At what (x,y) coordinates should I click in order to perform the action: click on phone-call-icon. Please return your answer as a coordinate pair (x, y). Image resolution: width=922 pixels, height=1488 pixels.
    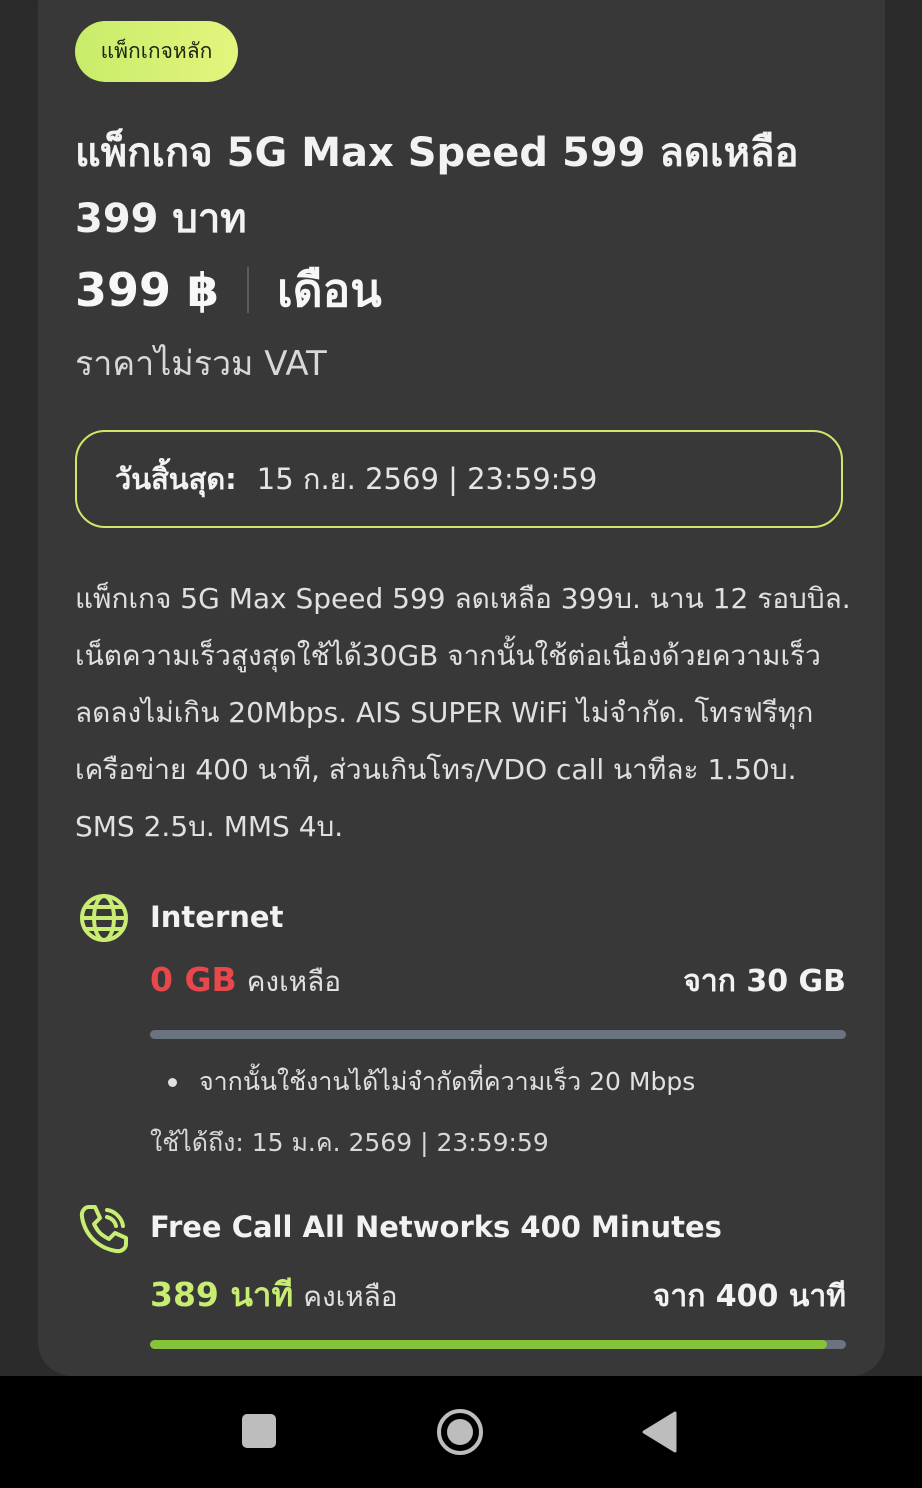
    Looking at the image, I should click on (104, 1229).